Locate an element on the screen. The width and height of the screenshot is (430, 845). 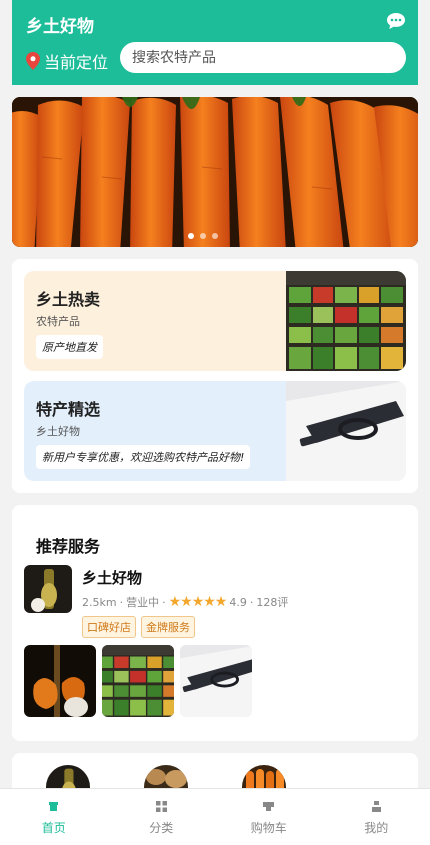
star-rating: ★★★★★ is located at coordinates (198, 602).